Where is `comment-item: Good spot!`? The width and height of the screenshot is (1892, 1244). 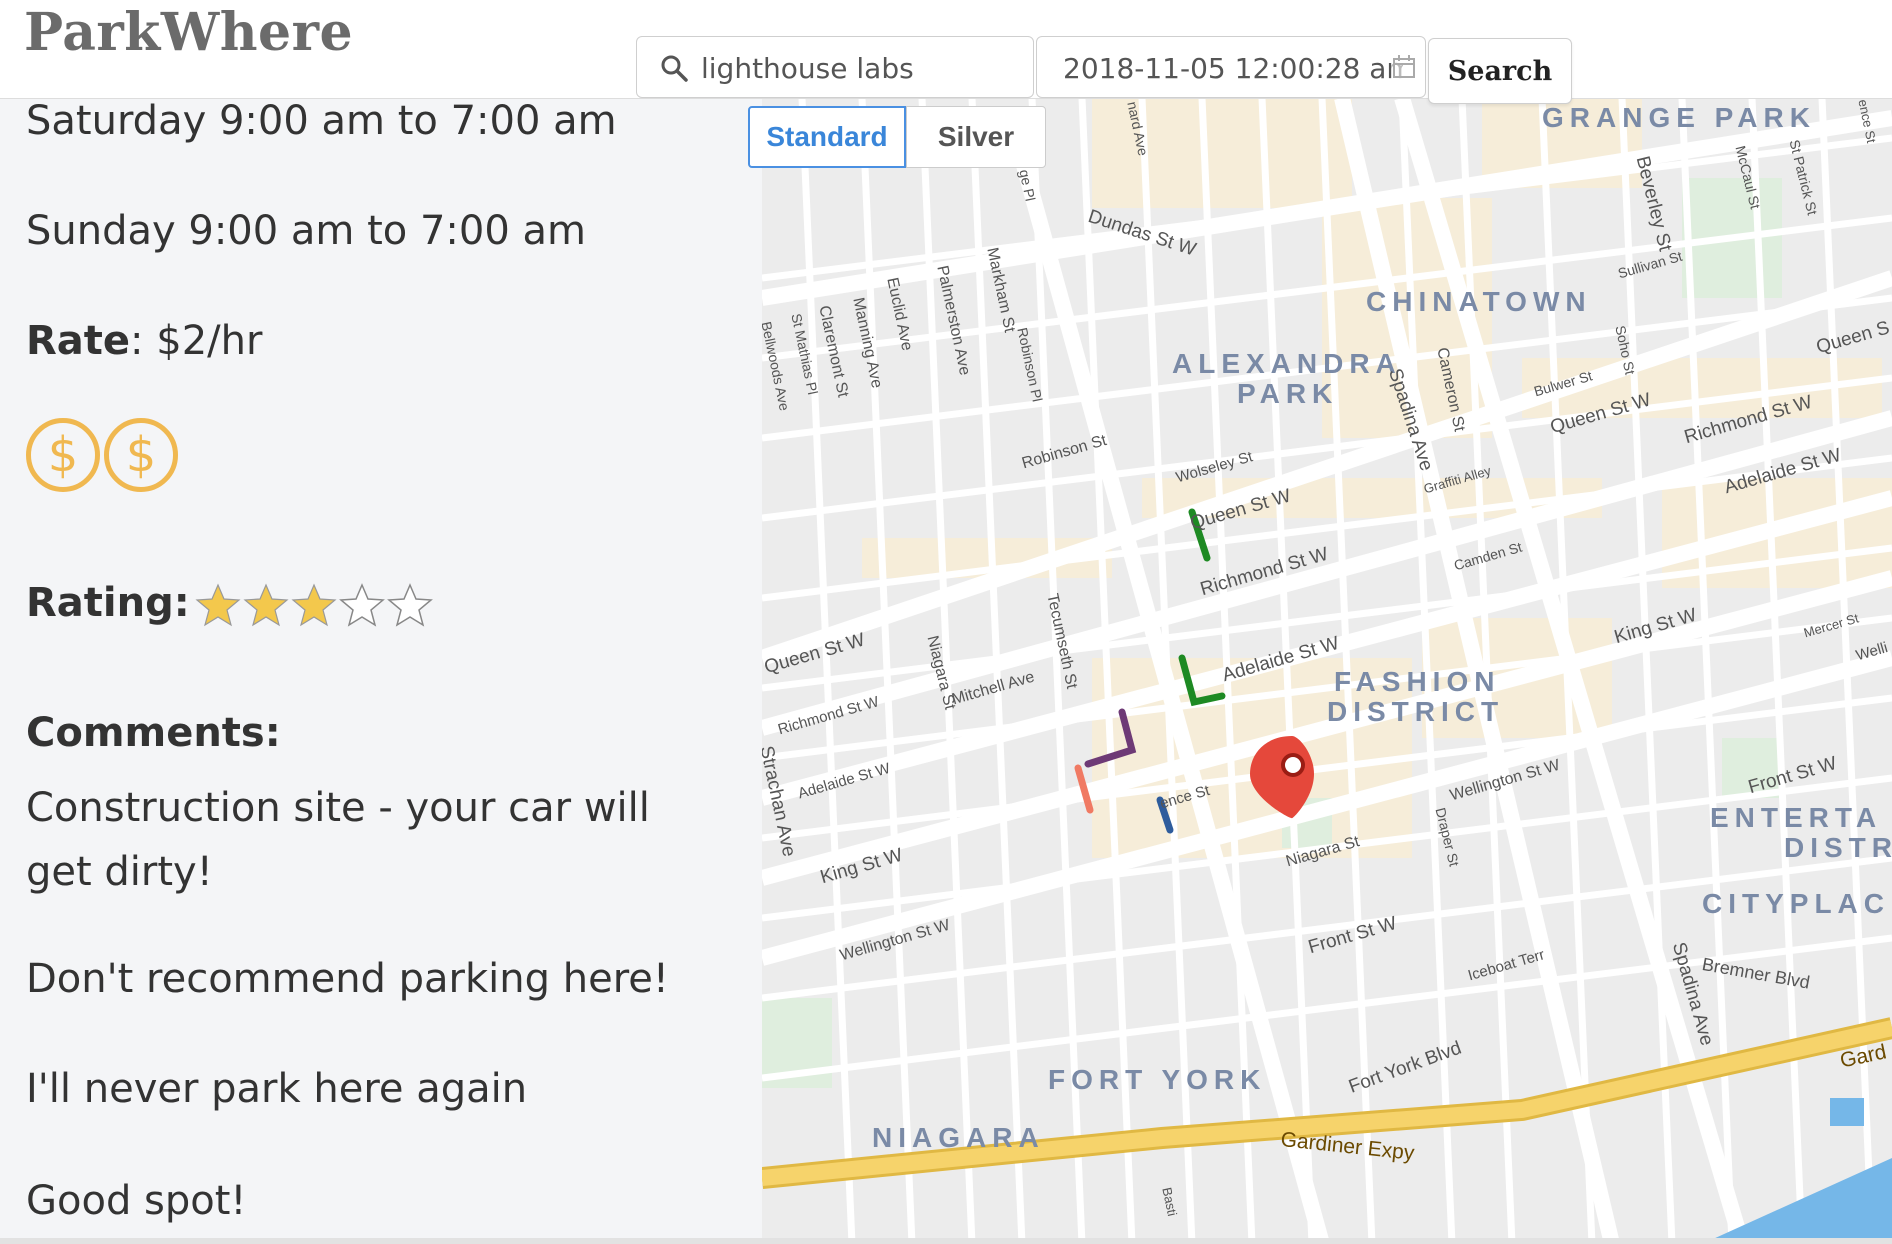
comment-item: Good spot! is located at coordinates (136, 1201).